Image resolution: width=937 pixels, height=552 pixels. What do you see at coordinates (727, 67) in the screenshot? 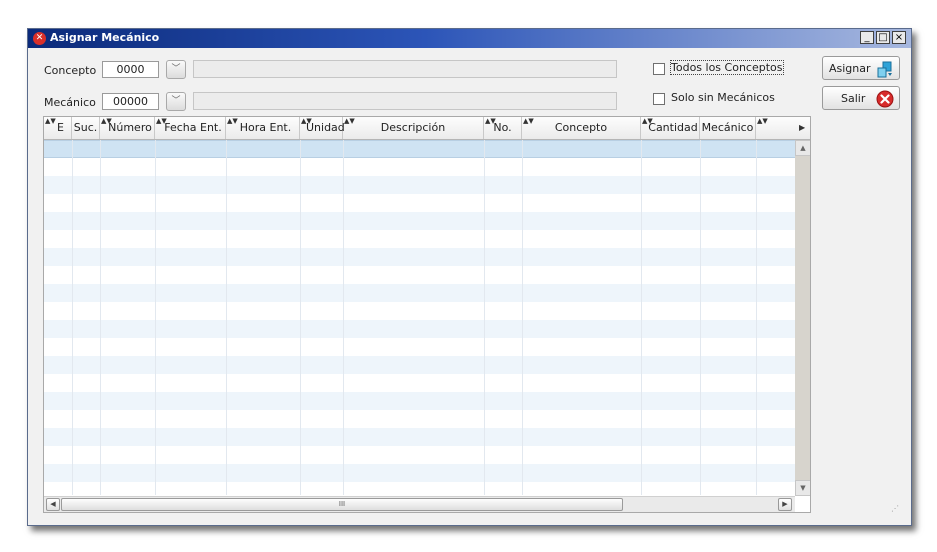
I see `todos-conceptos-label: Todos los Conceptos` at bounding box center [727, 67].